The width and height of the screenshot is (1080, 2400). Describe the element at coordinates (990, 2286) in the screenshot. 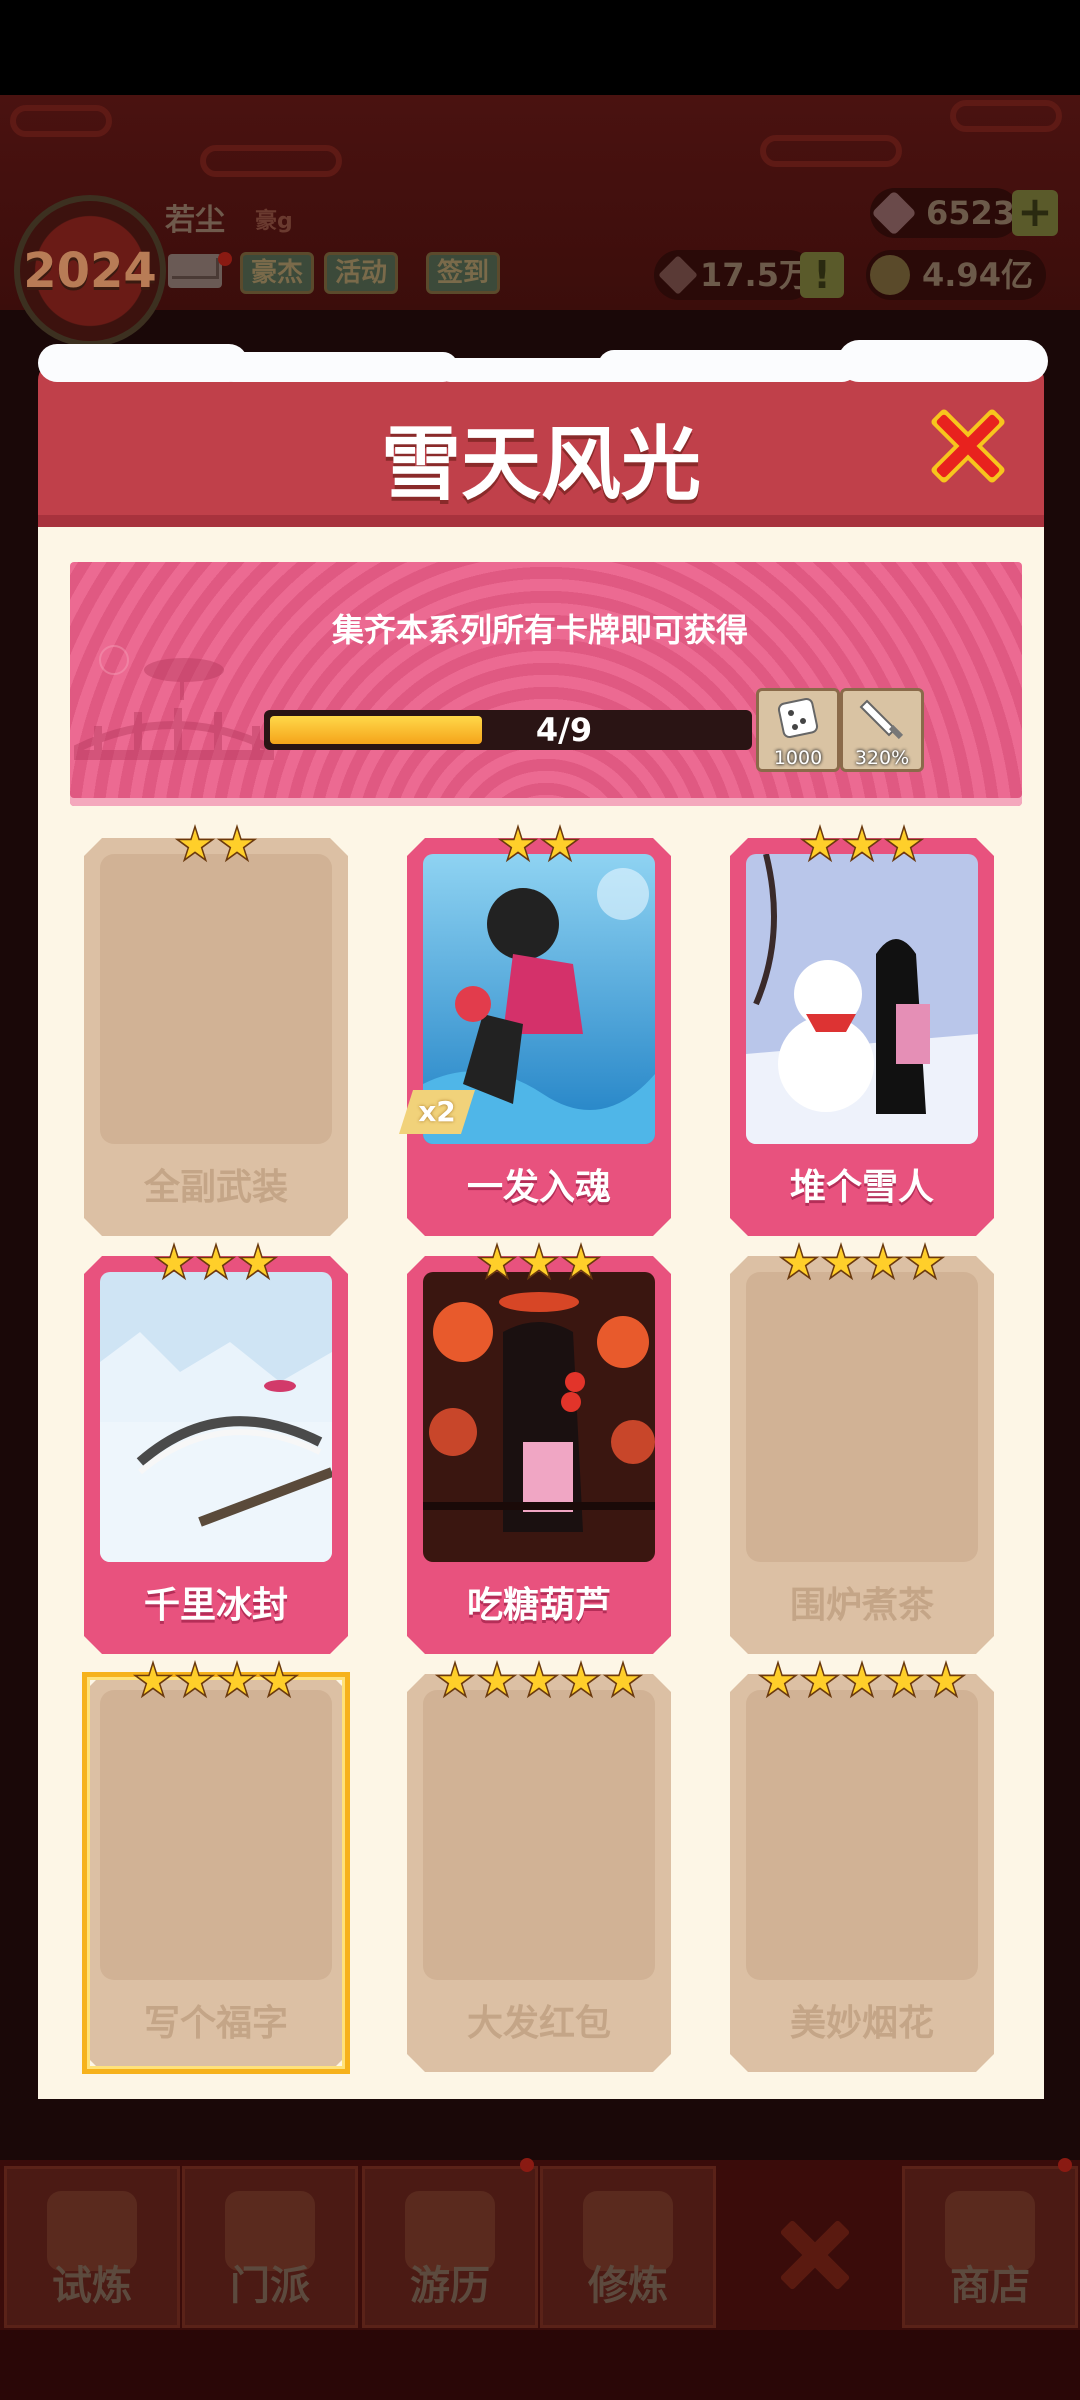

I see `nav-shop-label: 商店` at that location.